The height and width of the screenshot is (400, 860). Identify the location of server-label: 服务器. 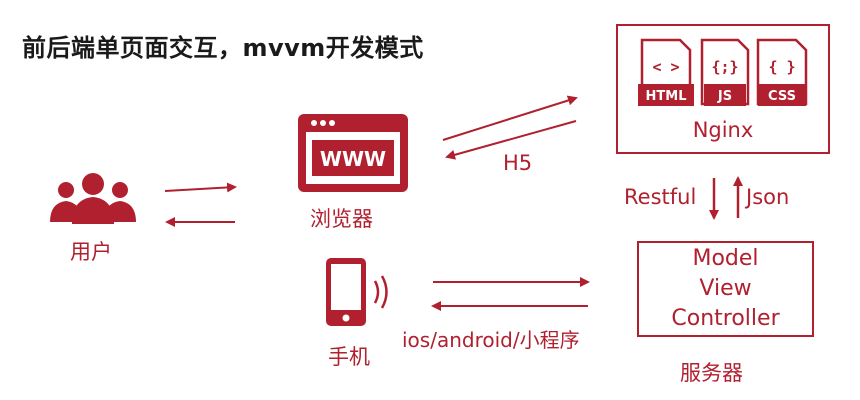
(711, 373).